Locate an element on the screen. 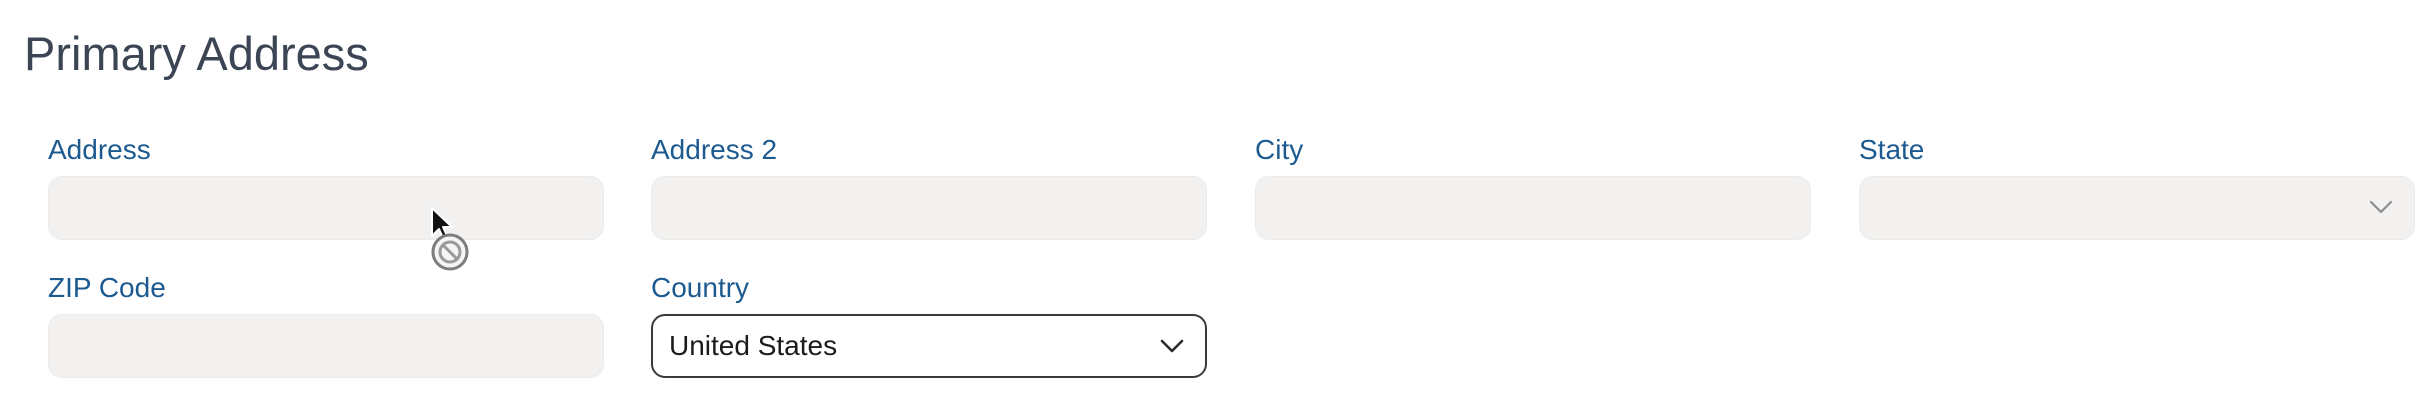 This screenshot has height=420, width=2436. city-input is located at coordinates (1533, 208).